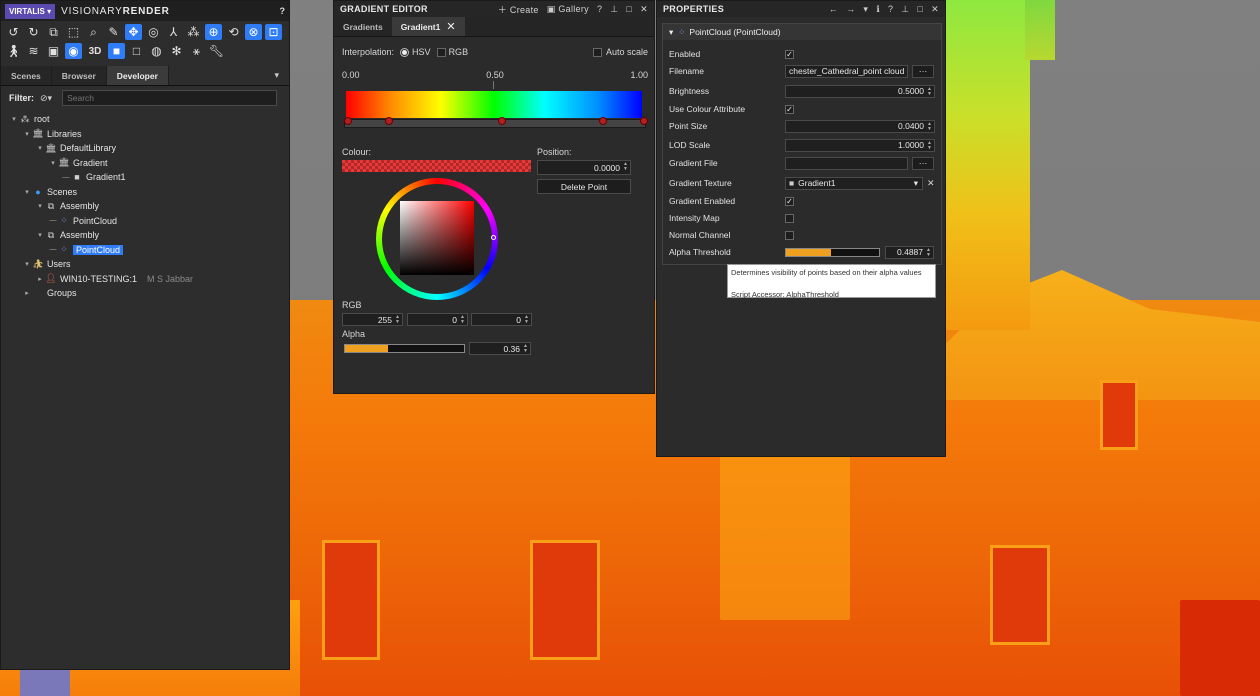 The width and height of the screenshot is (1260, 696). What do you see at coordinates (213, 32) in the screenshot?
I see `orbit-icon: ⊕` at bounding box center [213, 32].